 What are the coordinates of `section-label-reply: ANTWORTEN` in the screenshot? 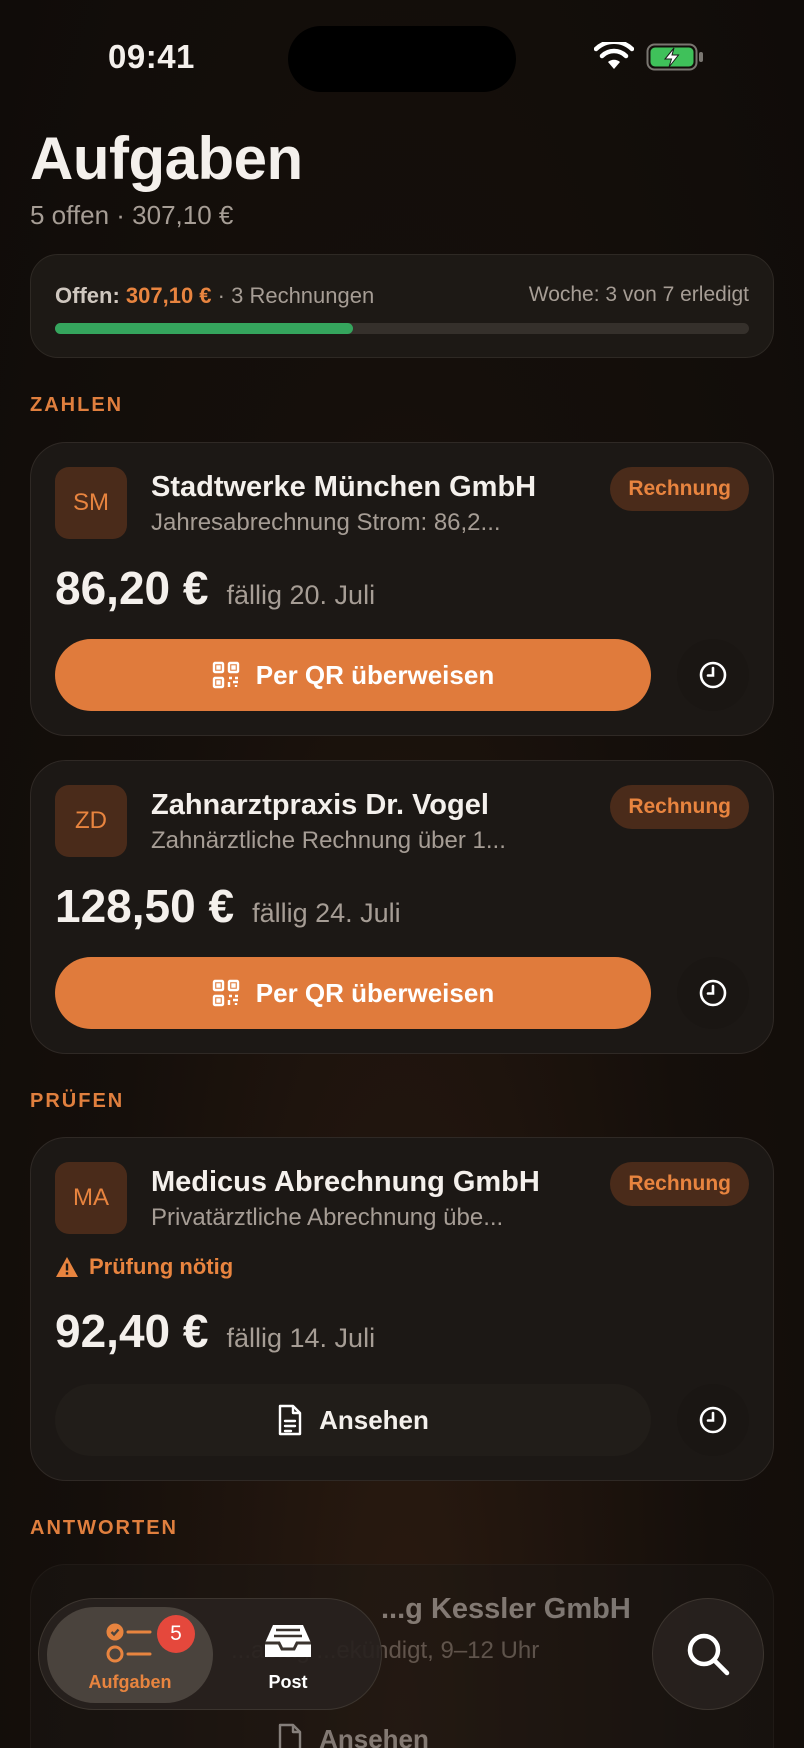 It's located at (104, 1528).